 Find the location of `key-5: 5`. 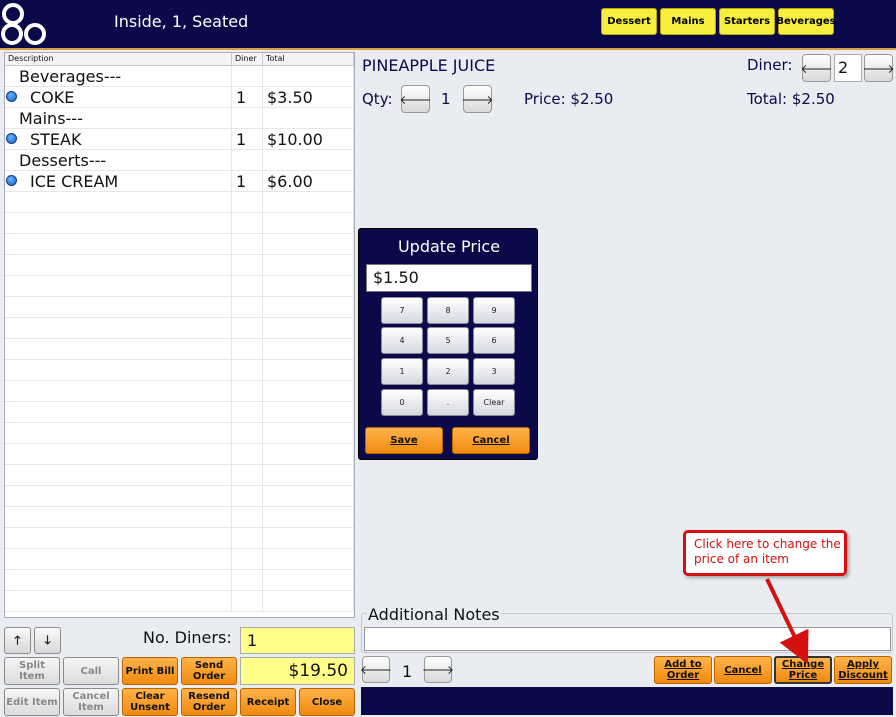

key-5: 5 is located at coordinates (448, 340).